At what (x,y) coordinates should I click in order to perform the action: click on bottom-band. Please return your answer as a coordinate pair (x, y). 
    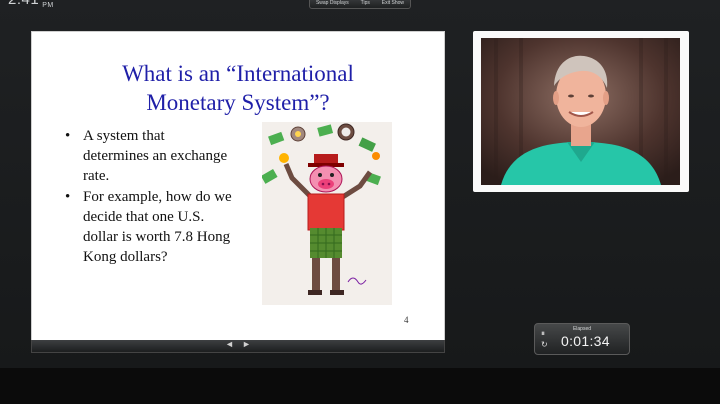
    Looking at the image, I should click on (360, 386).